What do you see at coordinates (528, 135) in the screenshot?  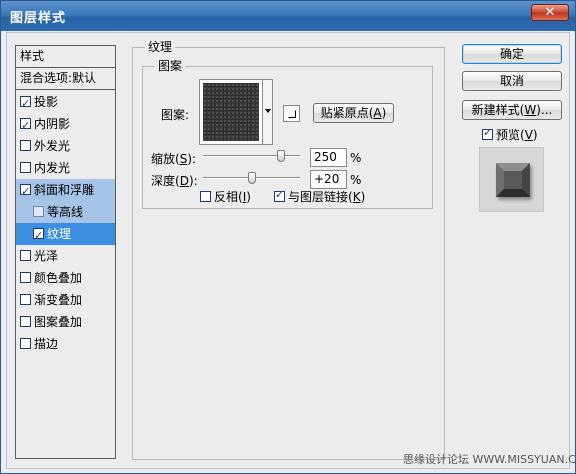 I see `preview-mnemonic: V` at bounding box center [528, 135].